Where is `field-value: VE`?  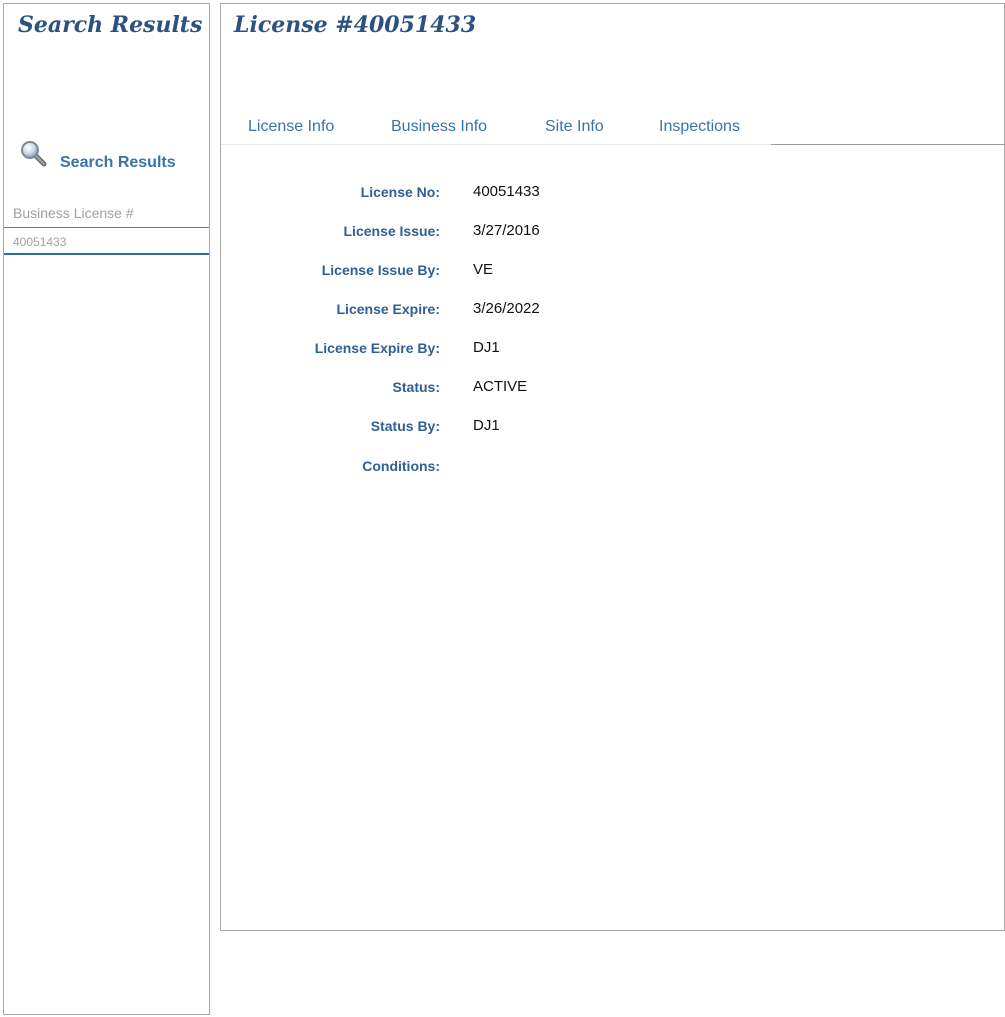 field-value: VE is located at coordinates (483, 269).